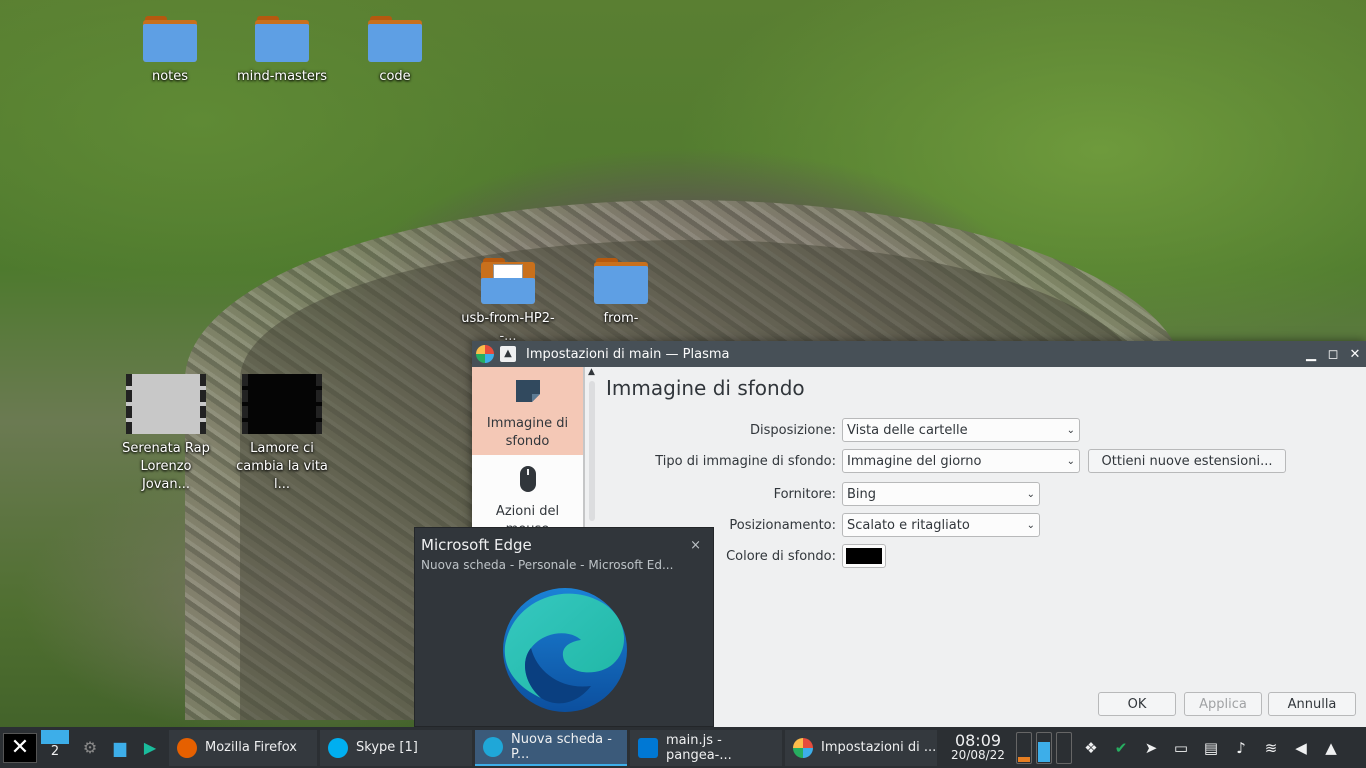 The height and width of the screenshot is (768, 1366). I want to click on task-skype: Skype [1], so click(396, 747).